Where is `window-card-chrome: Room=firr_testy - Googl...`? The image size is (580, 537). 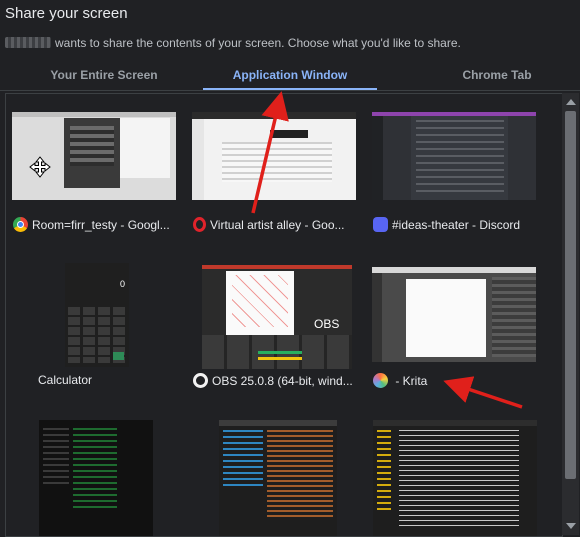
window-card-chrome: Room=firr_testy - Googl... is located at coordinates (94, 170).